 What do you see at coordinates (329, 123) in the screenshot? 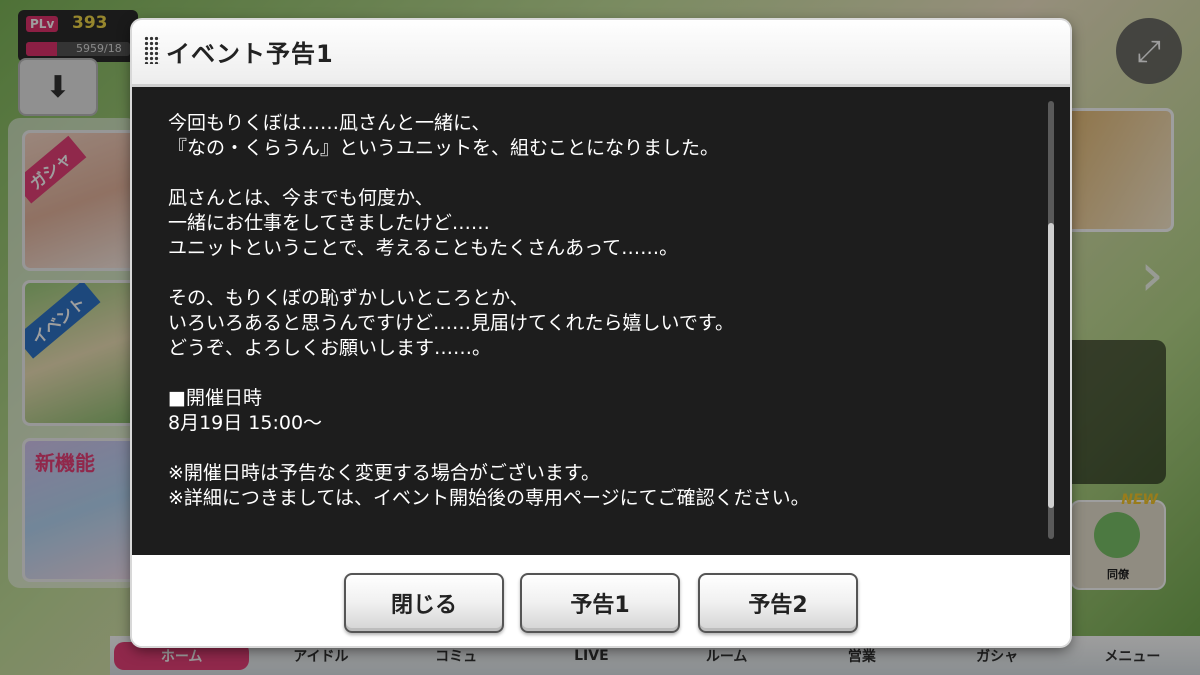
I see `notice-line: 今回もりくぼは……凪さんと一緒に、` at bounding box center [329, 123].